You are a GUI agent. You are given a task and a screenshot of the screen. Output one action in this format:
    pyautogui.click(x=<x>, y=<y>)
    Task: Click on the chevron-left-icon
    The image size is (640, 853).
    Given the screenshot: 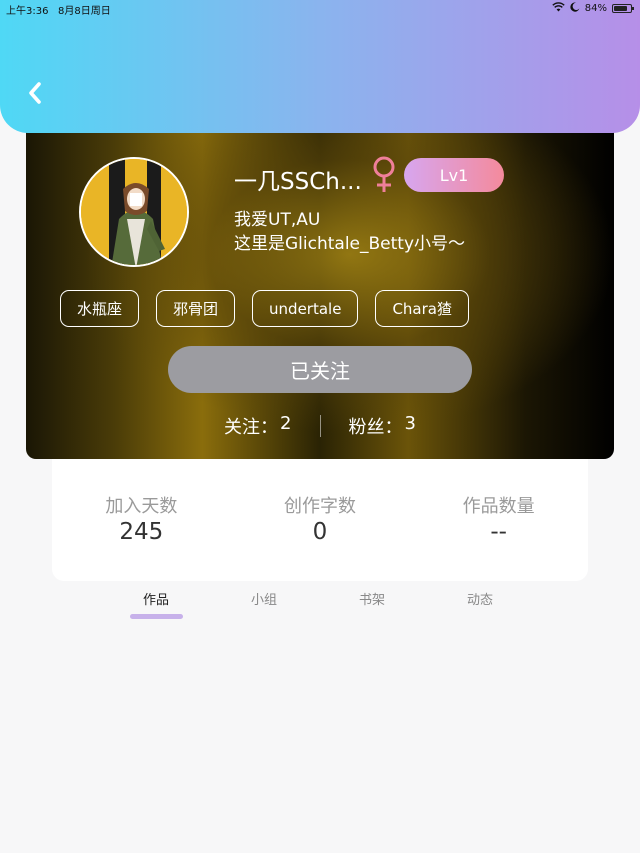 What is the action you would take?
    pyautogui.click(x=35, y=95)
    